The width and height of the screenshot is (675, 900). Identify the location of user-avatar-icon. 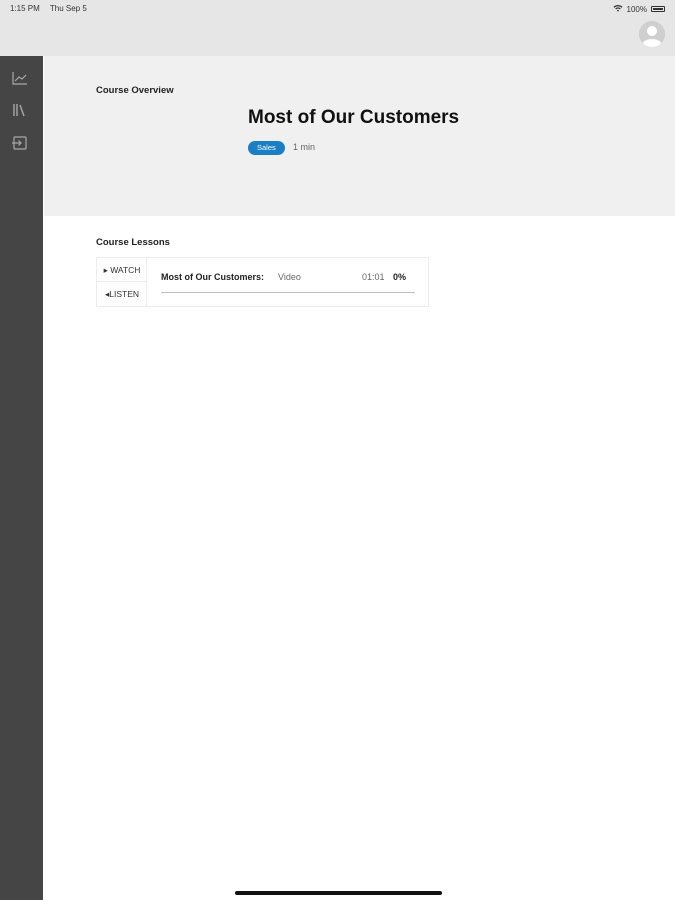
(652, 34).